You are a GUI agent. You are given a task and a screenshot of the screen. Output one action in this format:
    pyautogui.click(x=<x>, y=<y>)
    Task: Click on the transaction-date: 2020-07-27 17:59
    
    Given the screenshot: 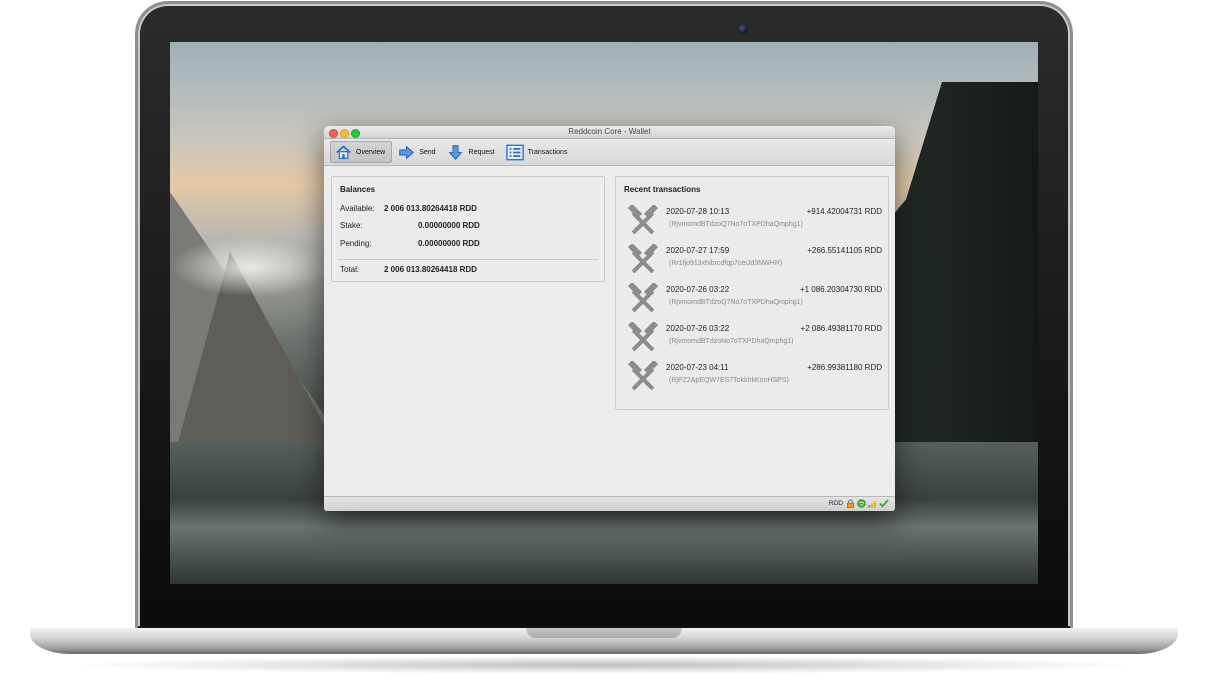 What is the action you would take?
    pyautogui.click(x=698, y=250)
    